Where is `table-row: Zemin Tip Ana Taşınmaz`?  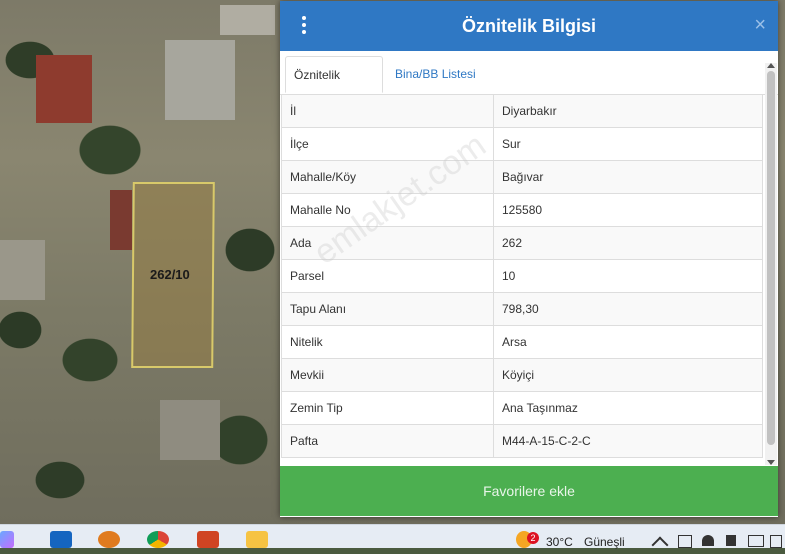 table-row: Zemin Tip Ana Taşınmaz is located at coordinates (522, 408).